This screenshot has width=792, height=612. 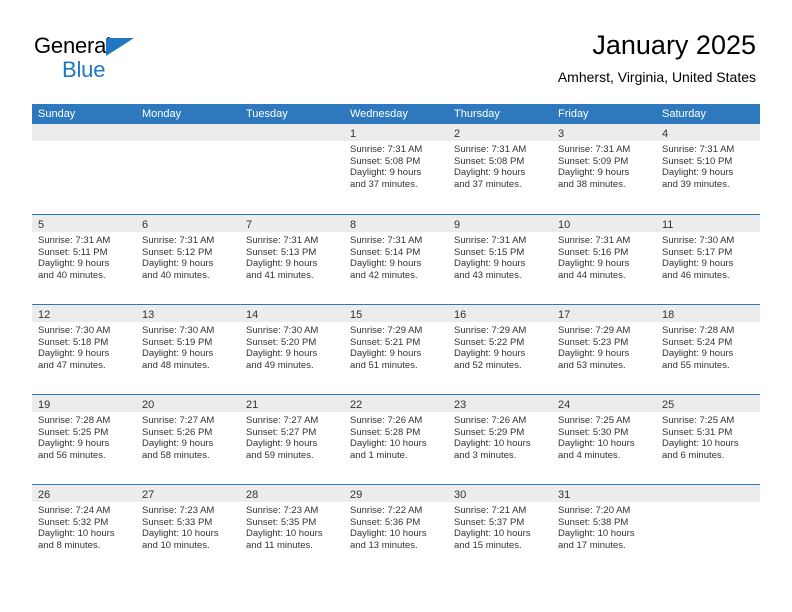 What do you see at coordinates (281, 342) in the screenshot?
I see `sunset-text: Sunset: 5:20 PM` at bounding box center [281, 342].